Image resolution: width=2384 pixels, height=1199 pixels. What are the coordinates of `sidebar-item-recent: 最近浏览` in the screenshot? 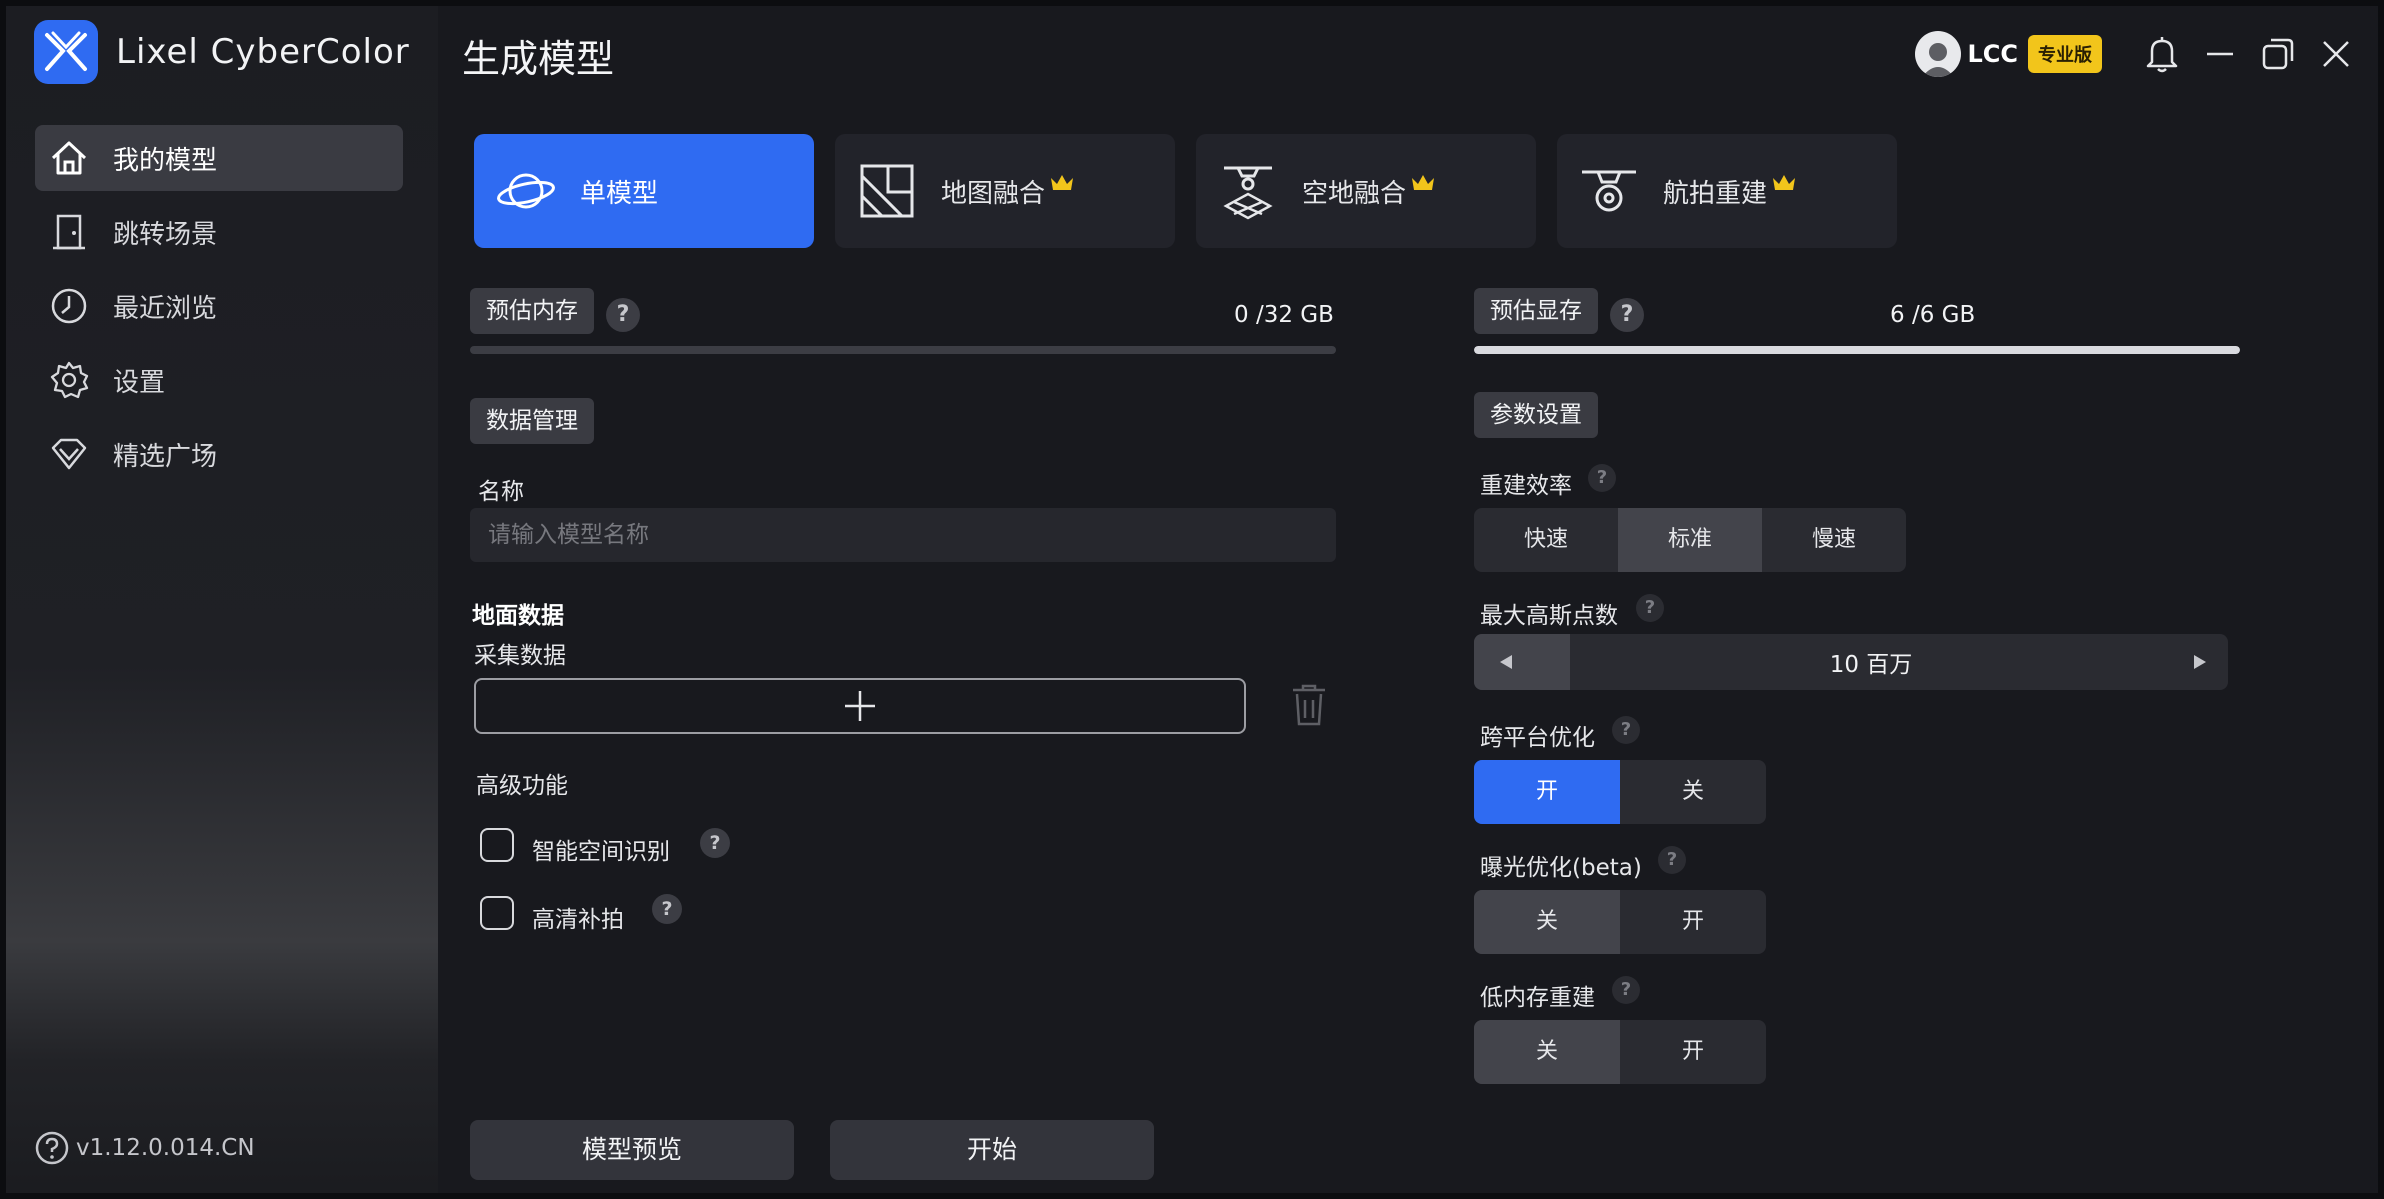 It's located at (219, 306).